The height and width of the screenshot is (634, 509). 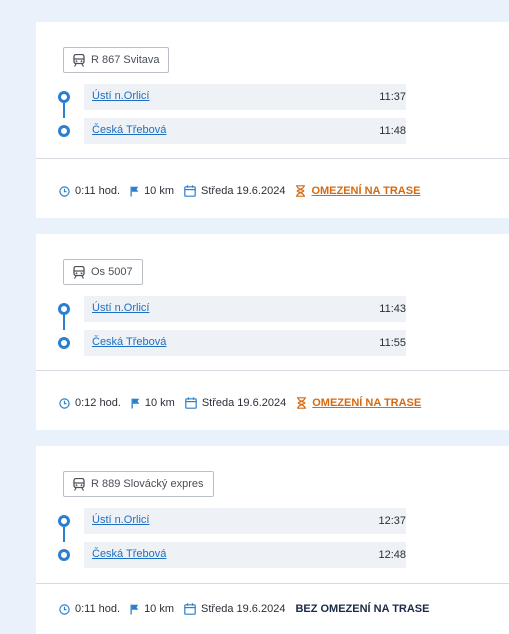 I want to click on stop-time: 11:37, so click(x=392, y=97).